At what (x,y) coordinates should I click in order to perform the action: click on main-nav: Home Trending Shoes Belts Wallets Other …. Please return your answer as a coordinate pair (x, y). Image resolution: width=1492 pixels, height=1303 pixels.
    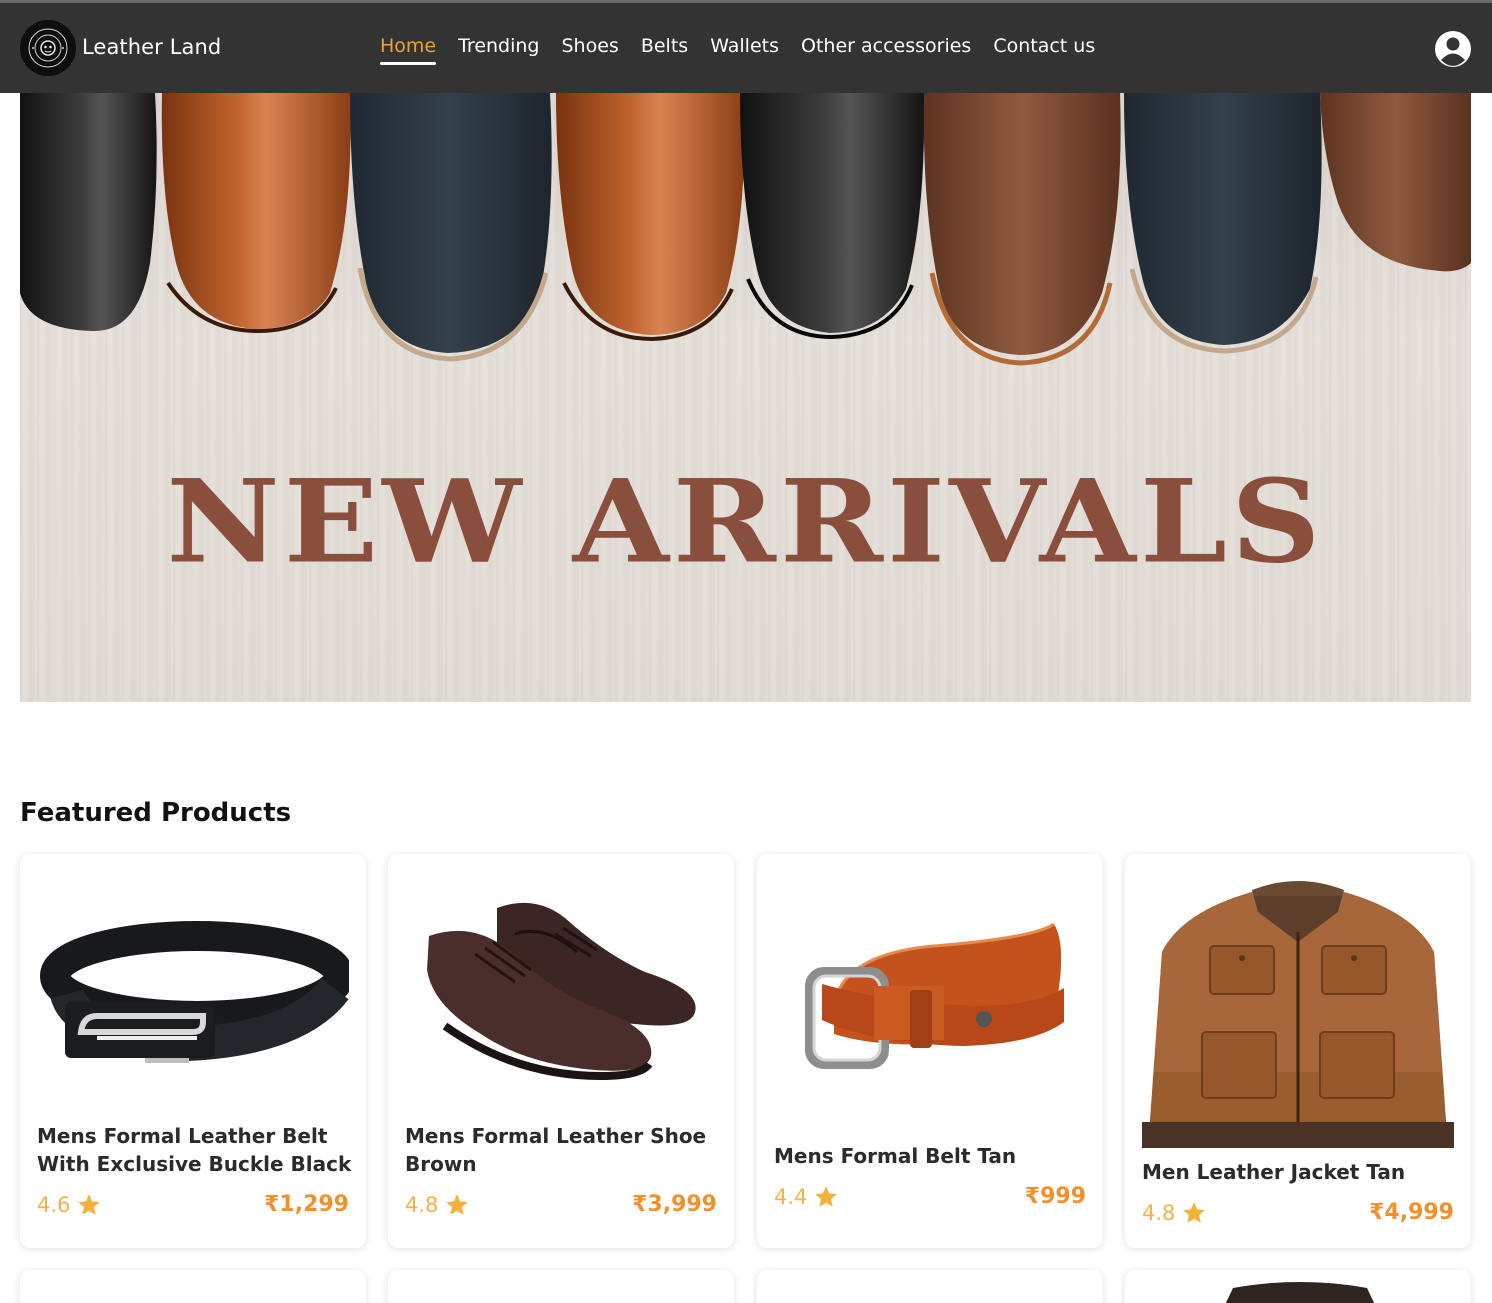
    Looking at the image, I should click on (748, 50).